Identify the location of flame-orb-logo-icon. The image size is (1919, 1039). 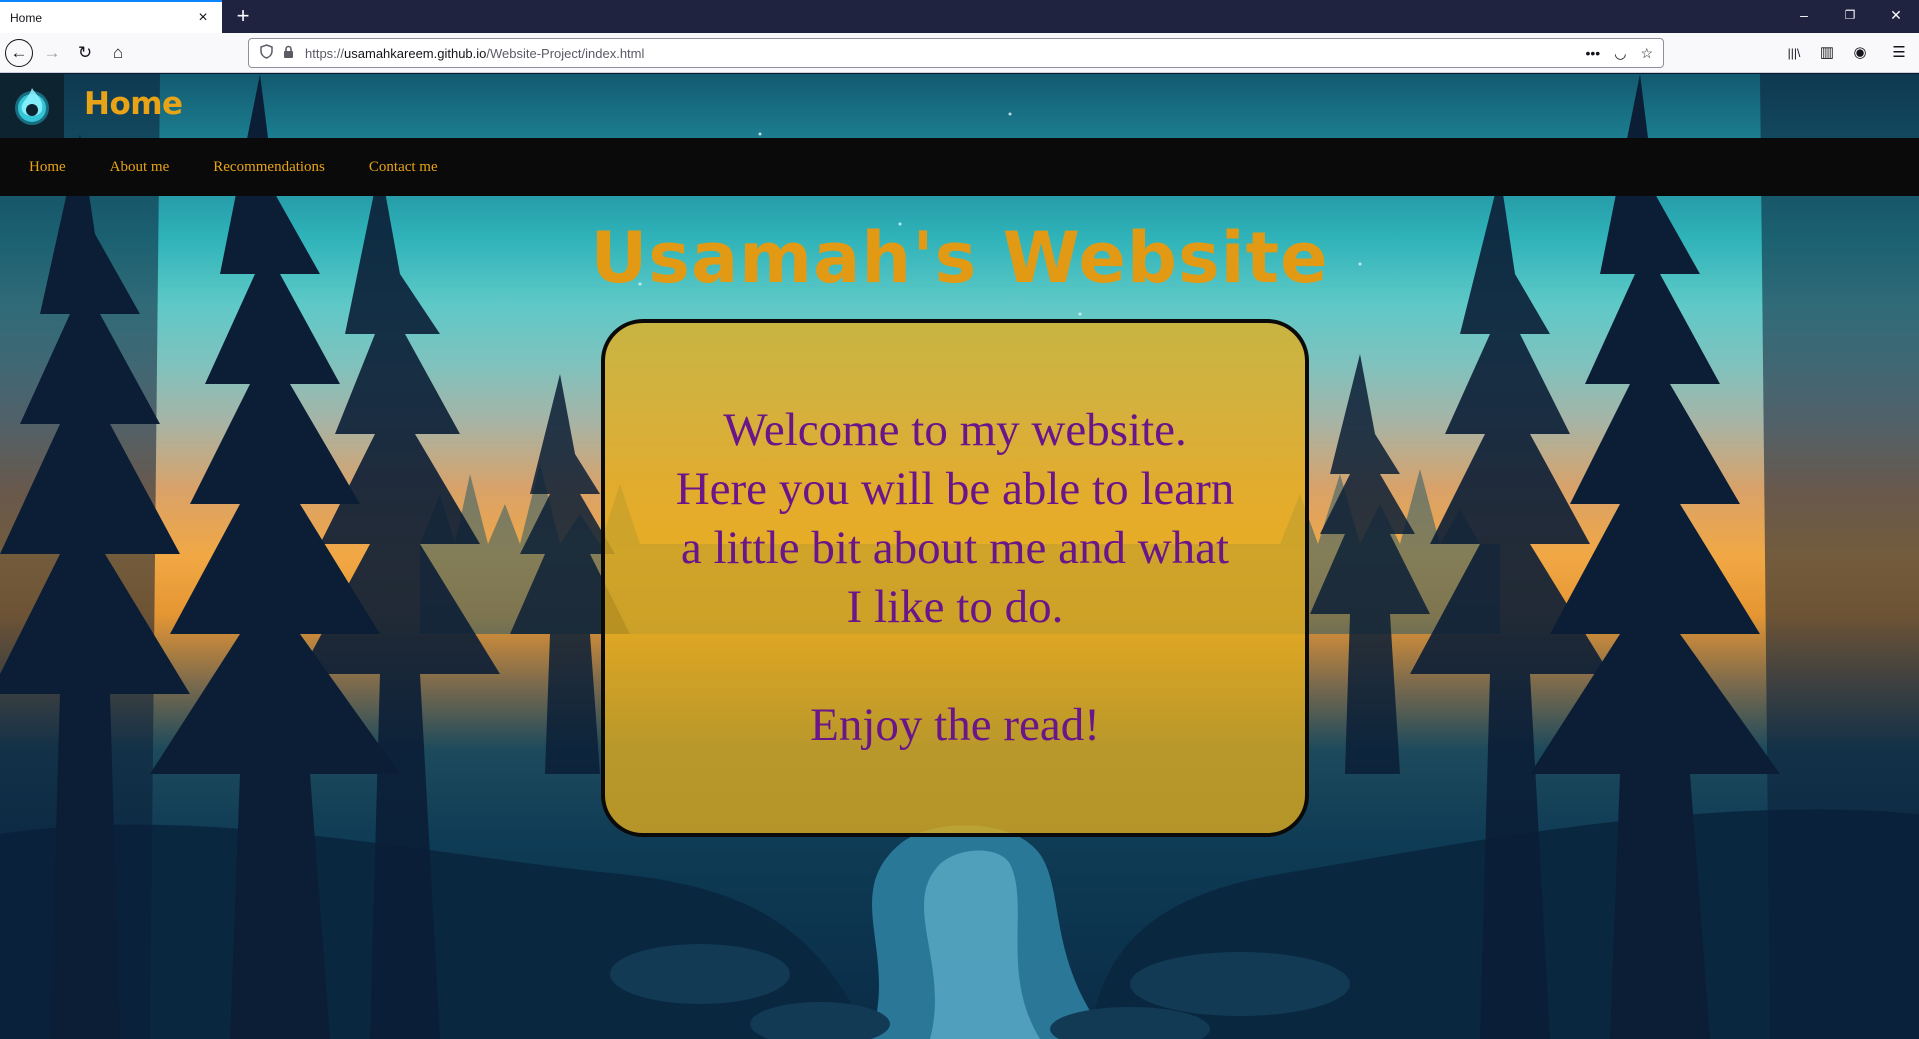
(32, 106).